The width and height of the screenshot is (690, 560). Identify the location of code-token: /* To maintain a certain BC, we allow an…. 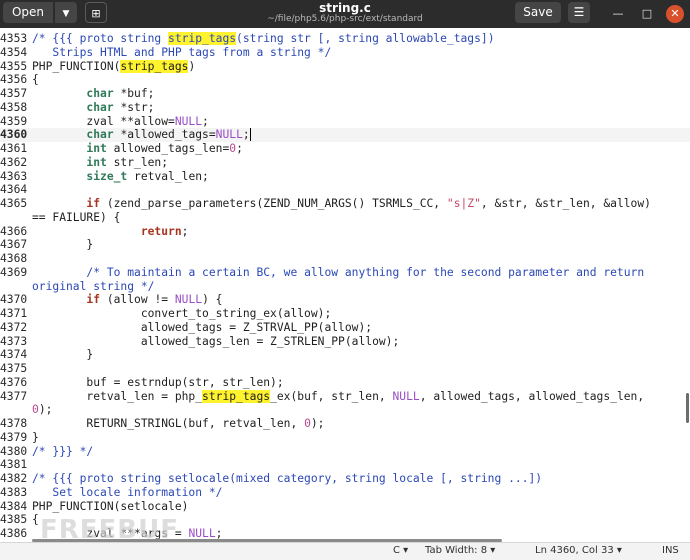
(365, 272).